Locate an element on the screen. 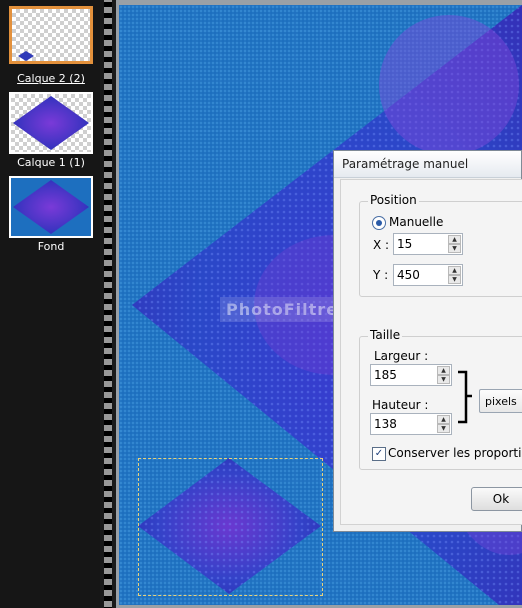 The width and height of the screenshot is (522, 608). link-proportions-bracket-icon is located at coordinates (465, 397).